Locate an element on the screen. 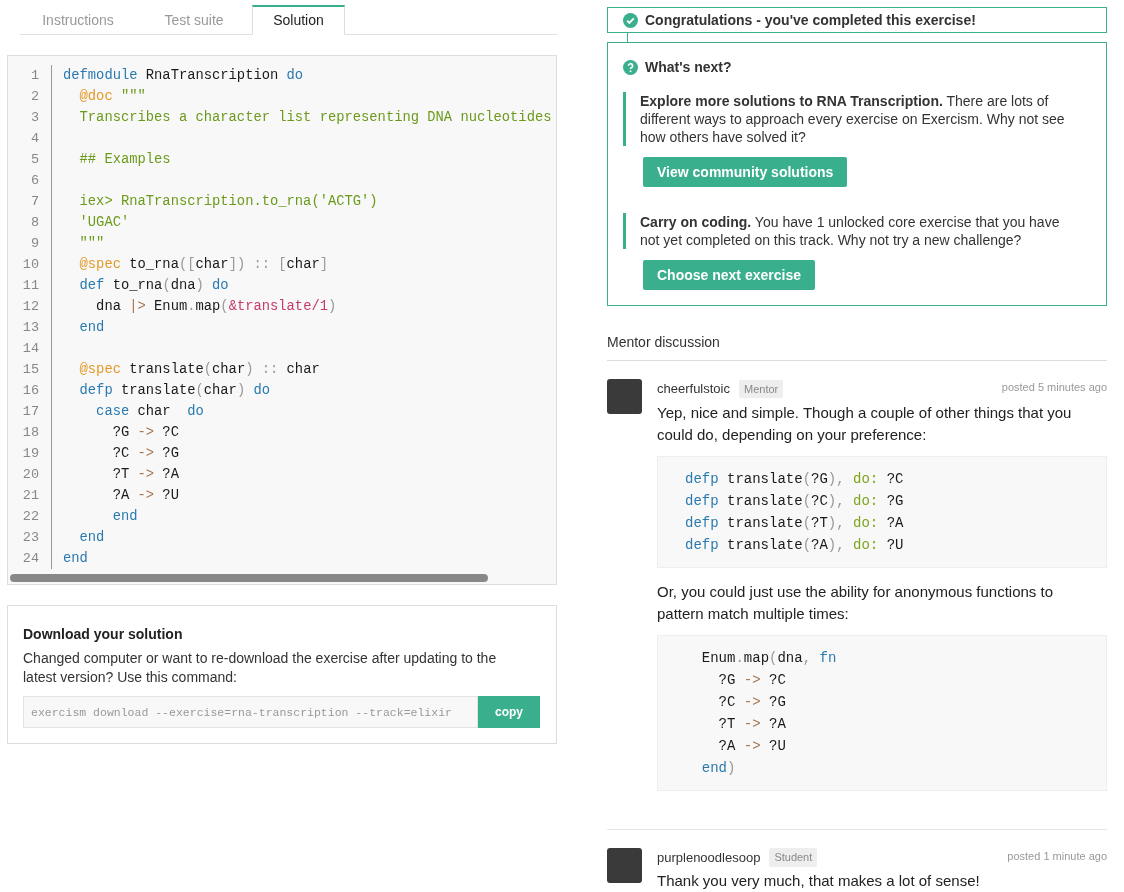 This screenshot has height=892, width=1124. author-name: cheerfulstoic is located at coordinates (693, 389).